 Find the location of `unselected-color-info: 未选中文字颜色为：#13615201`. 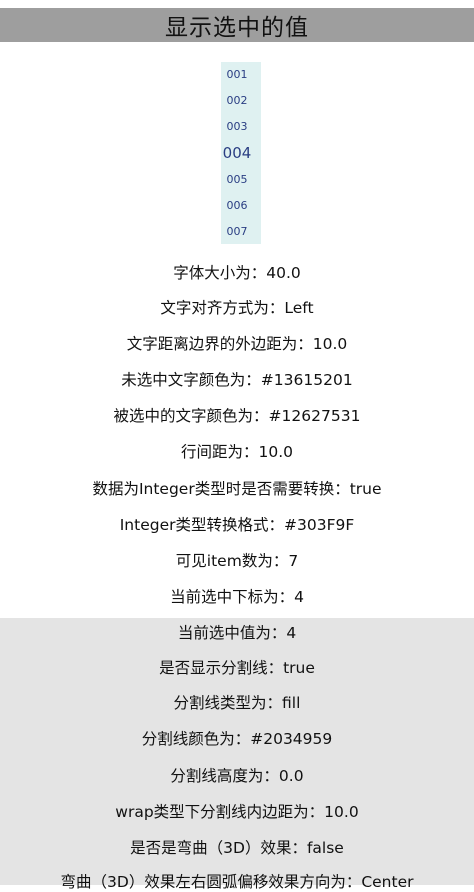

unselected-color-info: 未选中文字颜色为：#13615201 is located at coordinates (237, 380).